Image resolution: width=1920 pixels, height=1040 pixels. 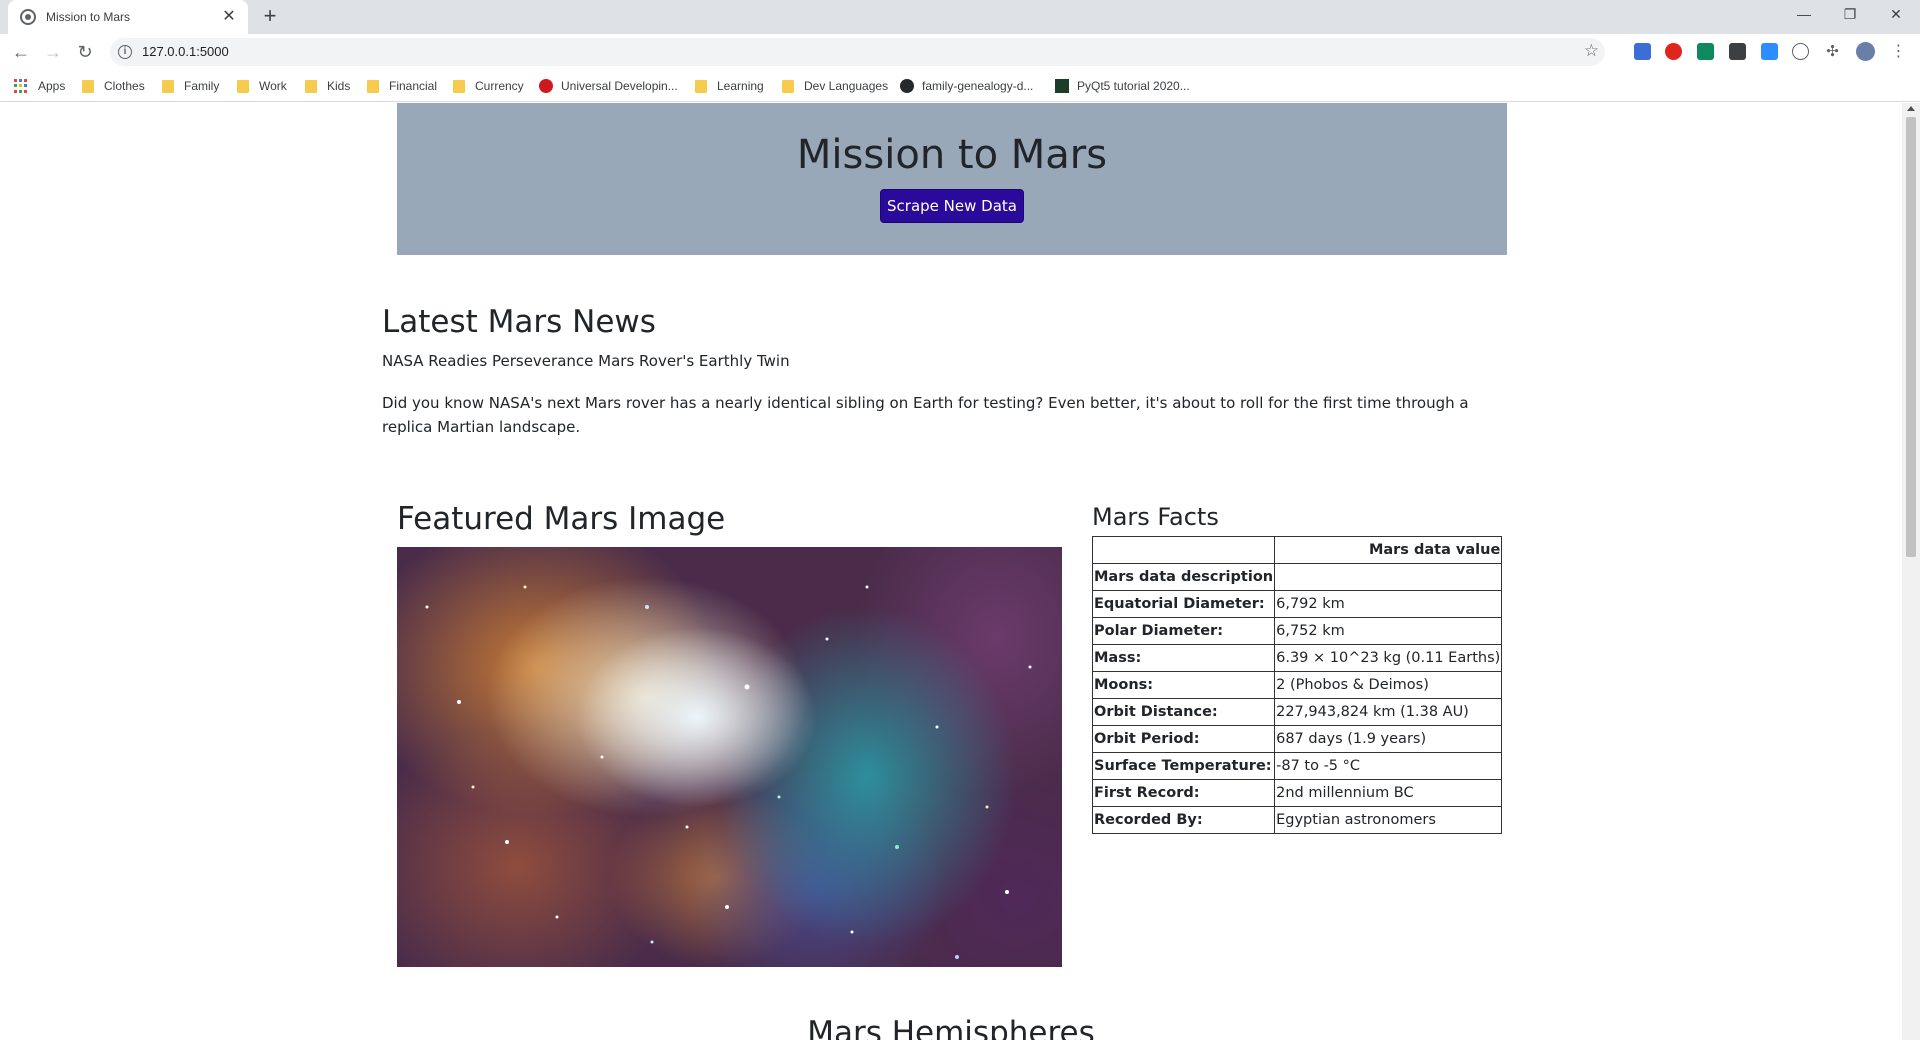 What do you see at coordinates (1911, 337) in the screenshot?
I see `scroll-thumb` at bounding box center [1911, 337].